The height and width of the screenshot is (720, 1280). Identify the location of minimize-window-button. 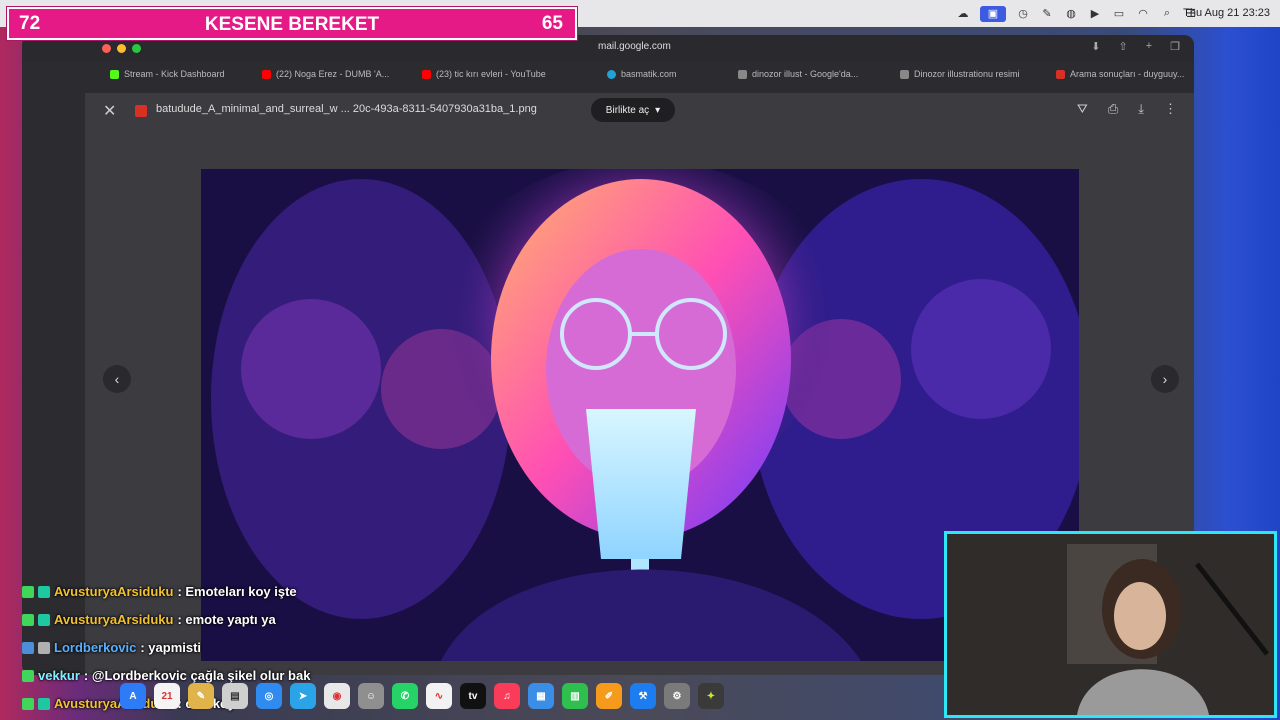
(121, 48).